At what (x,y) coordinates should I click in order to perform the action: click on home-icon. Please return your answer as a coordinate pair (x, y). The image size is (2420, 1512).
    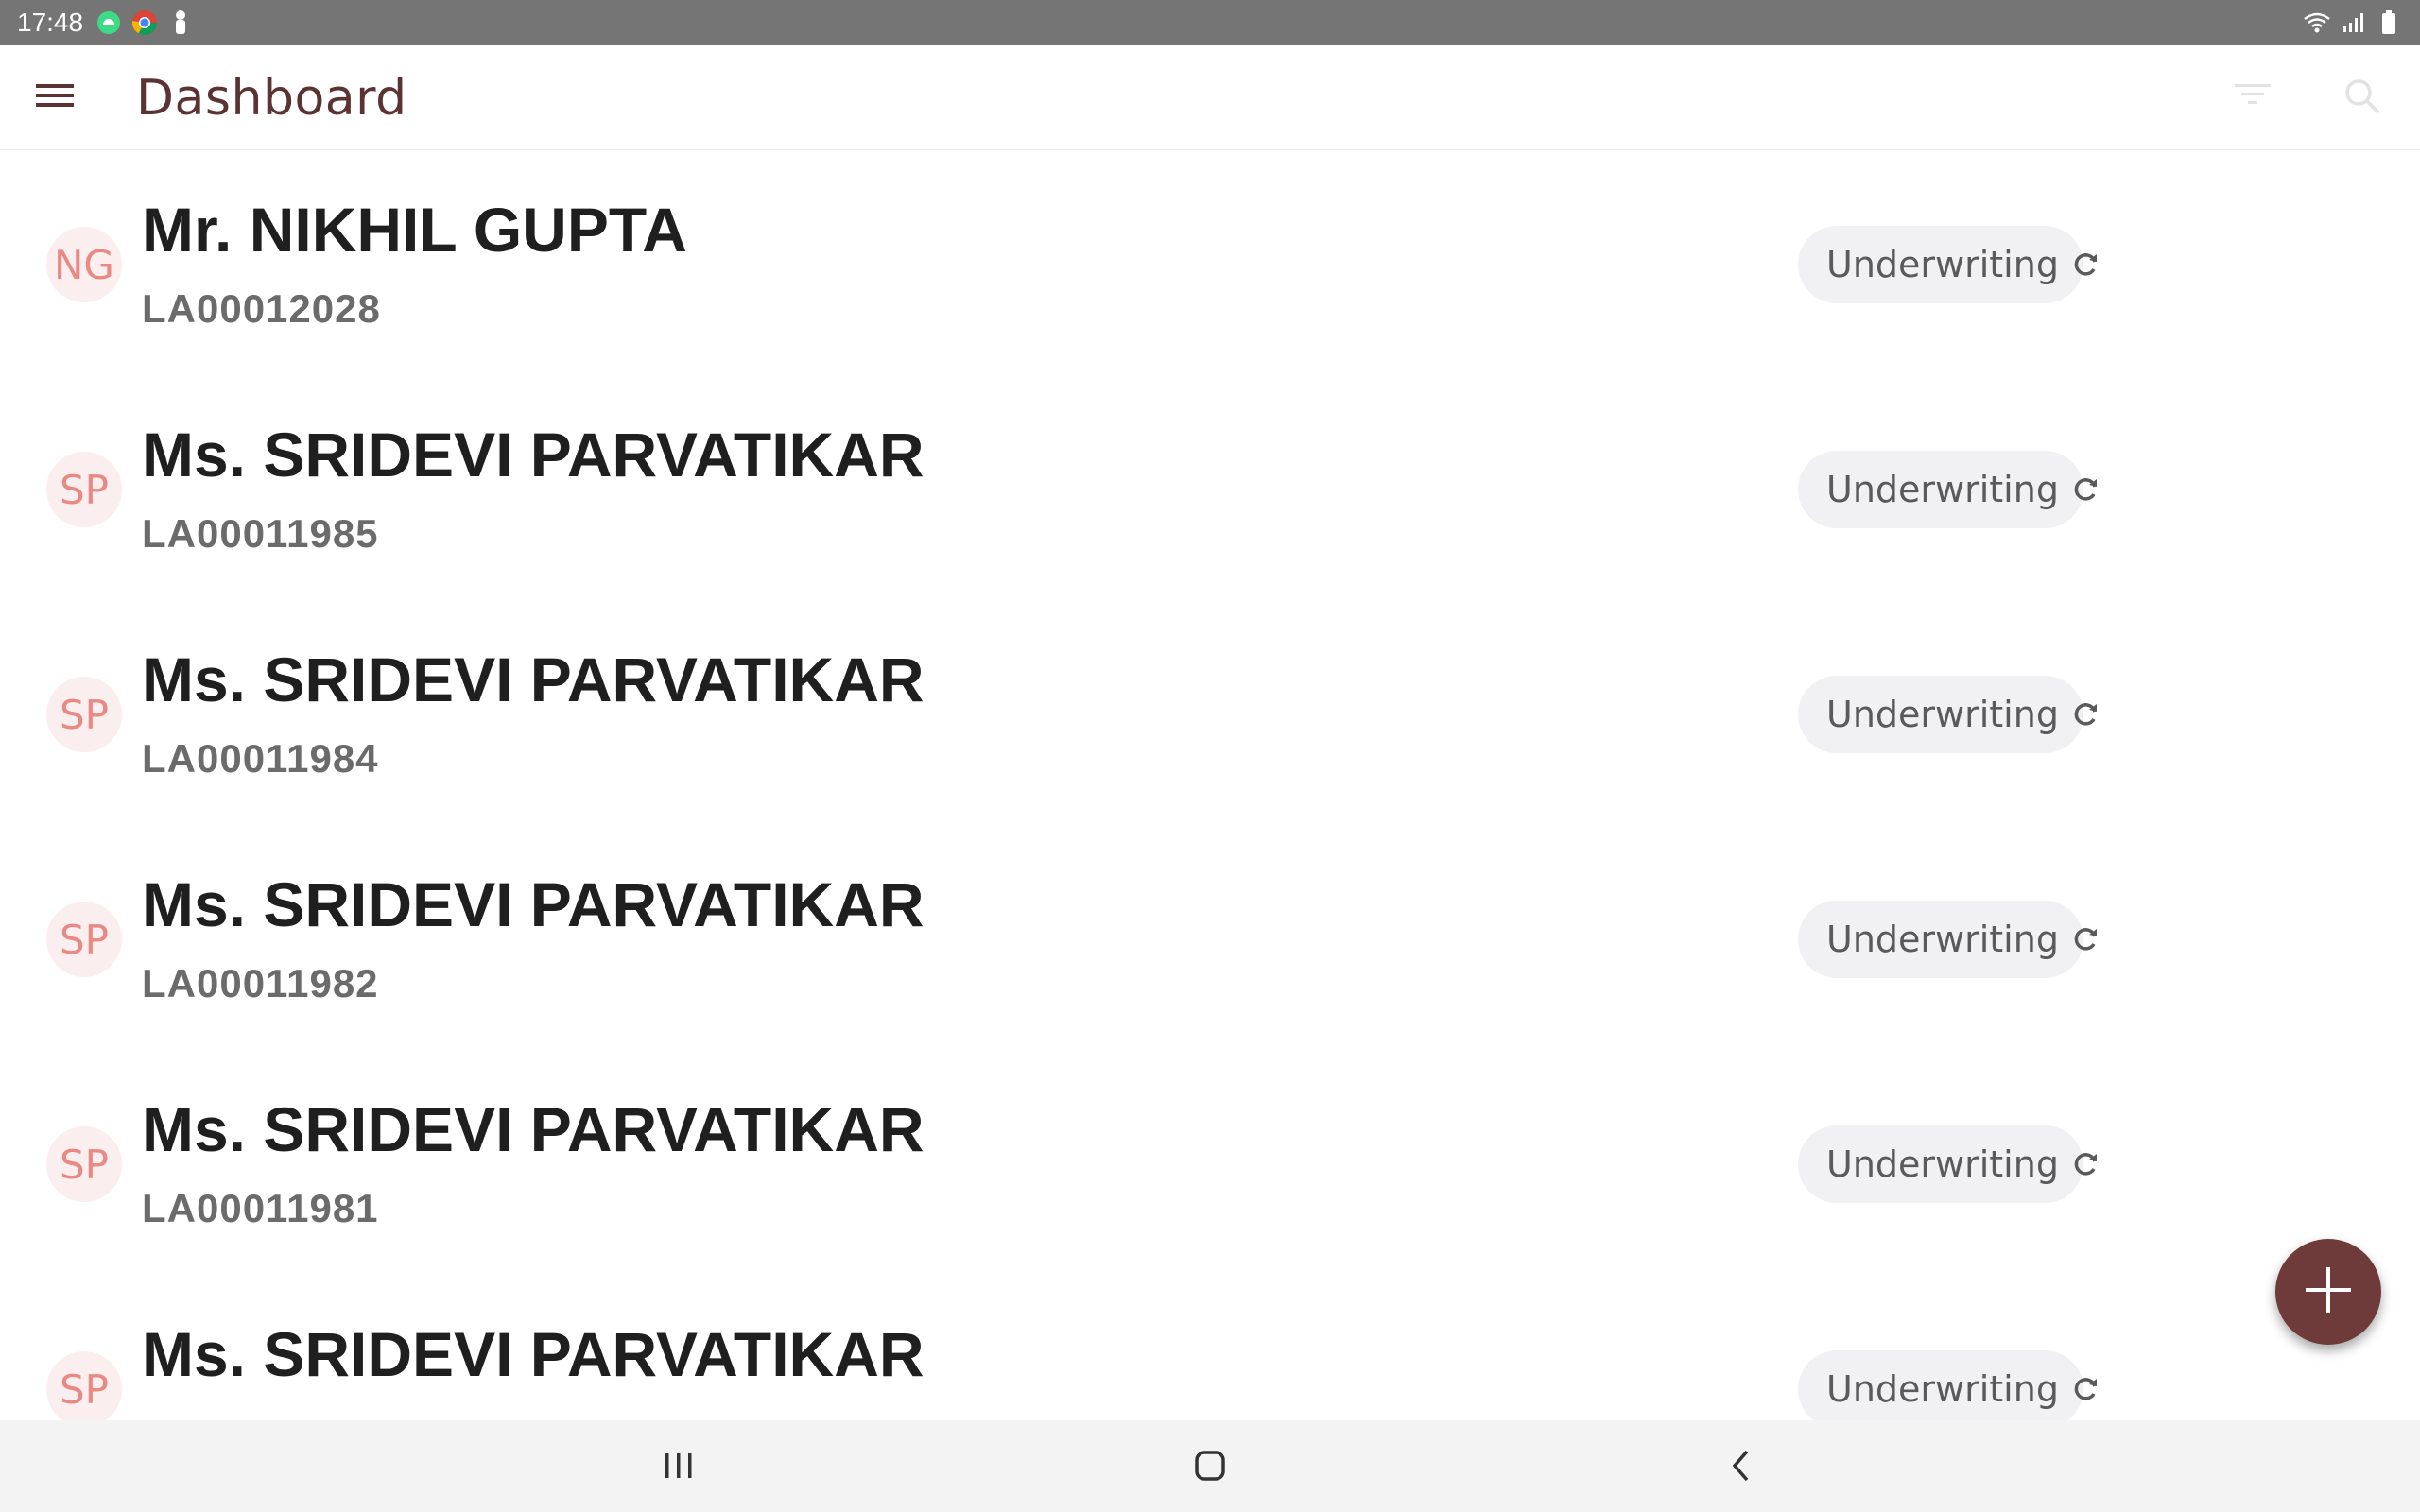
    Looking at the image, I should click on (1210, 1468).